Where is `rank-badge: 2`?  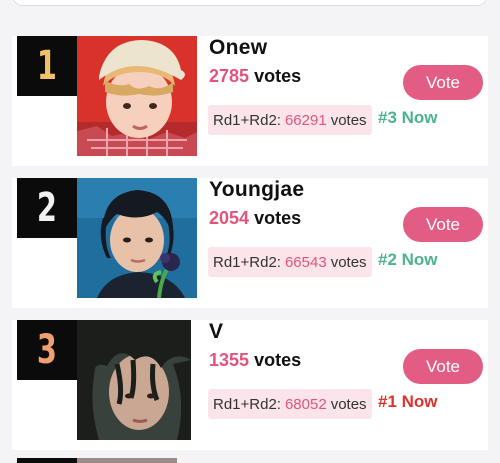 rank-badge: 2 is located at coordinates (47, 208).